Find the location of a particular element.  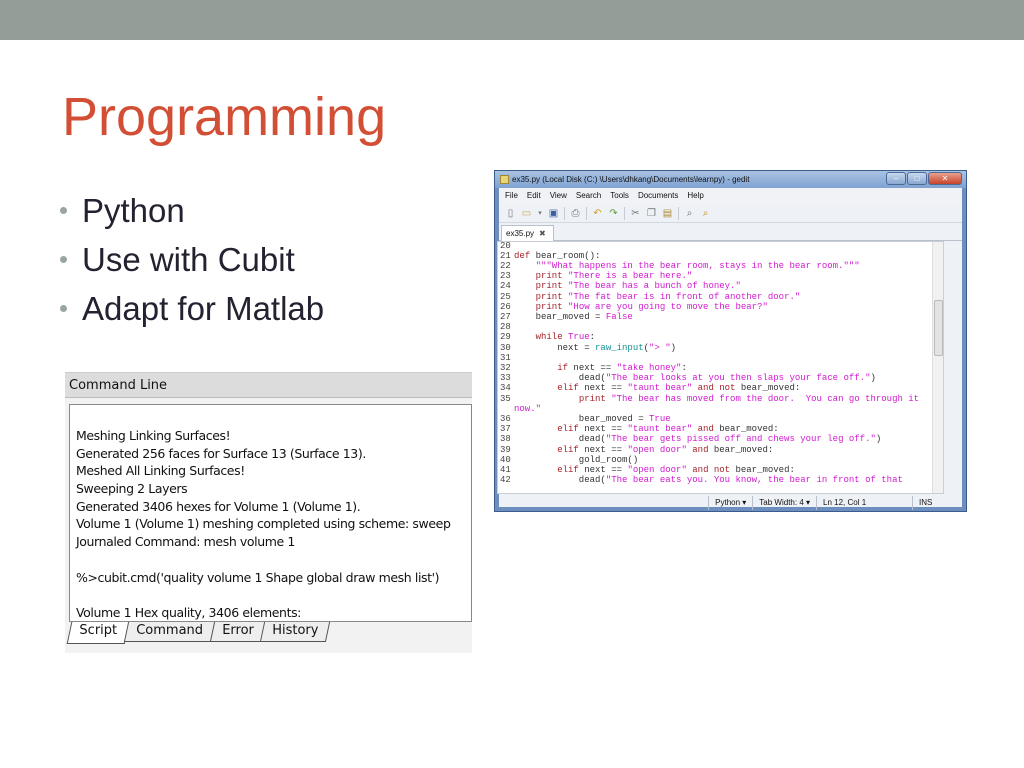

code-token: next = is located at coordinates (555, 347).